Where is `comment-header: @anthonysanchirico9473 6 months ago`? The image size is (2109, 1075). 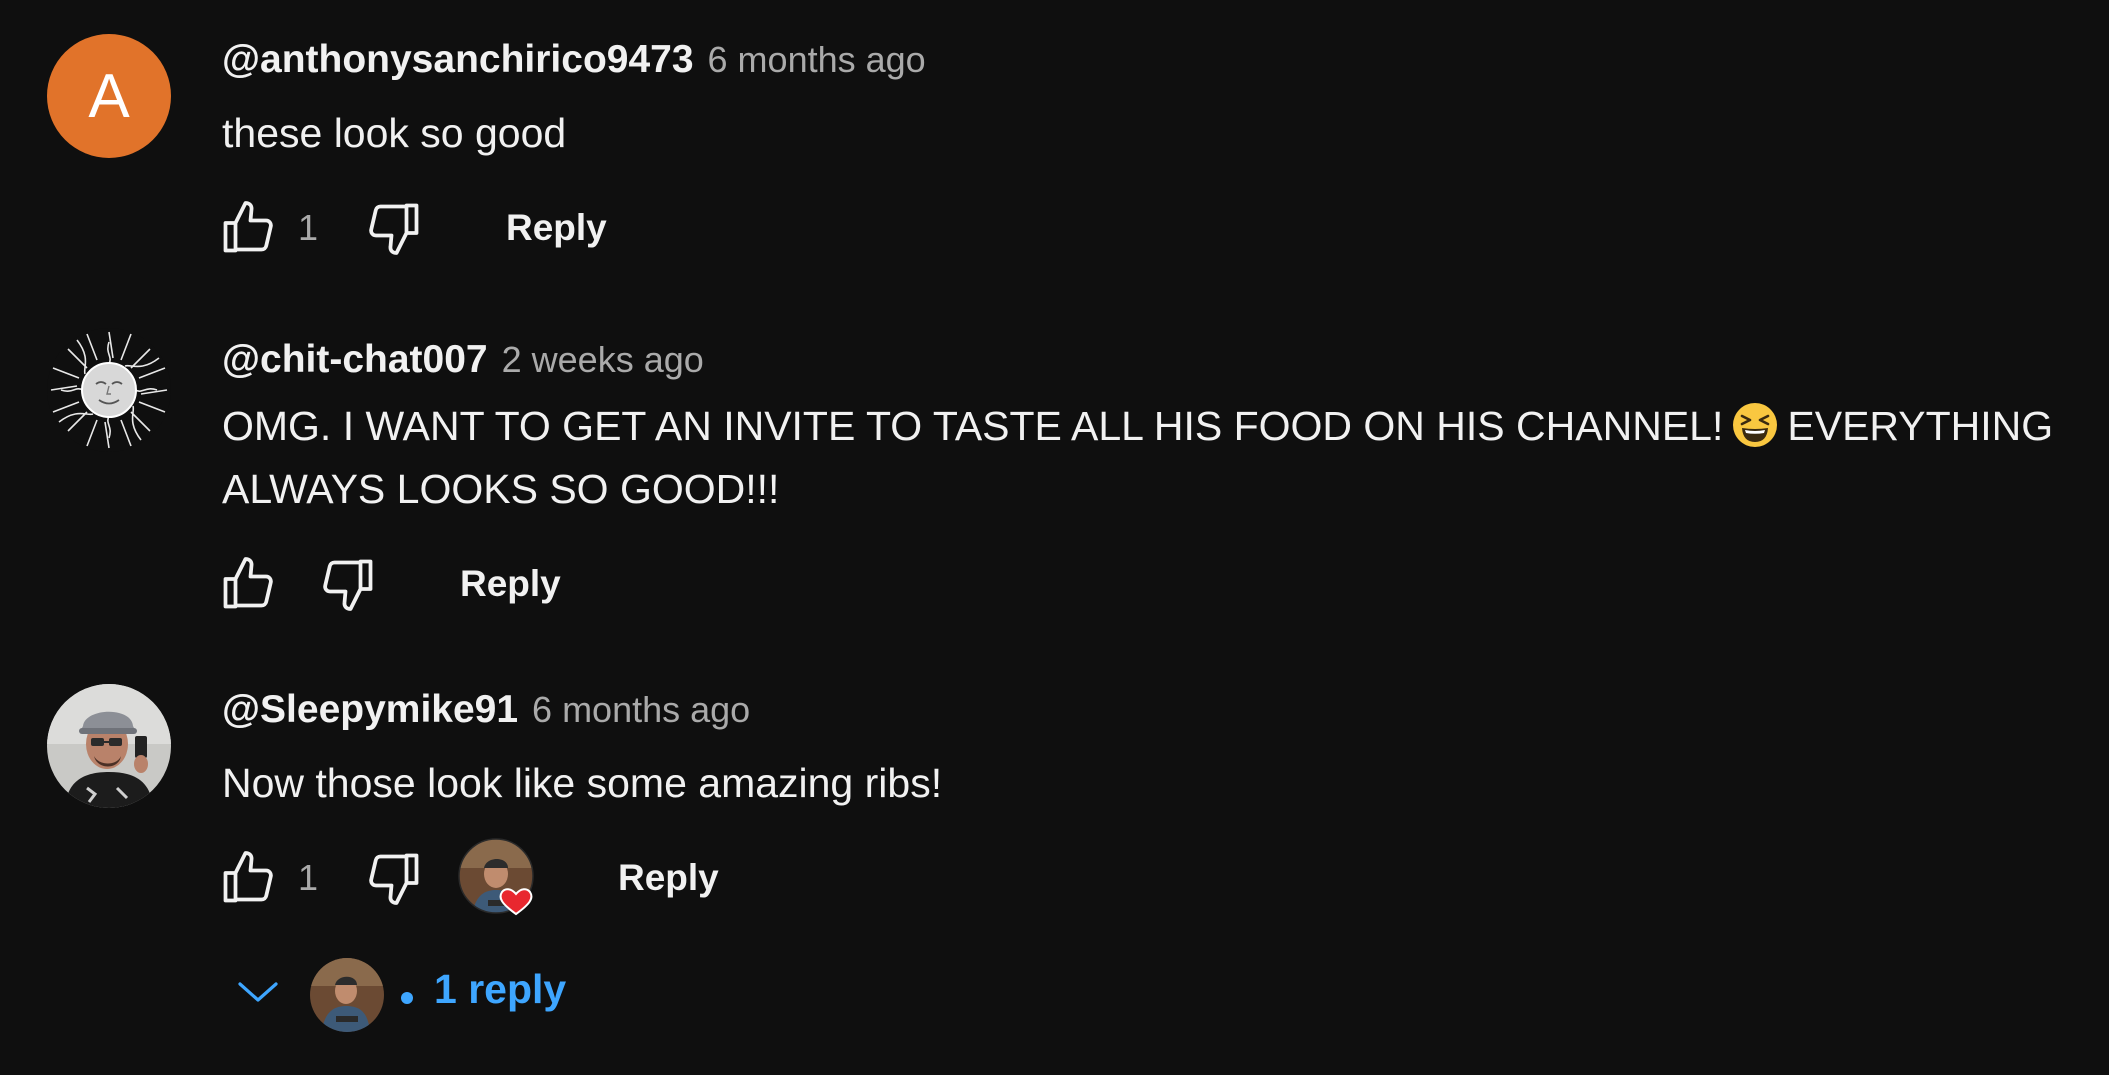 comment-header: @anthonysanchirico9473 6 months ago is located at coordinates (574, 60).